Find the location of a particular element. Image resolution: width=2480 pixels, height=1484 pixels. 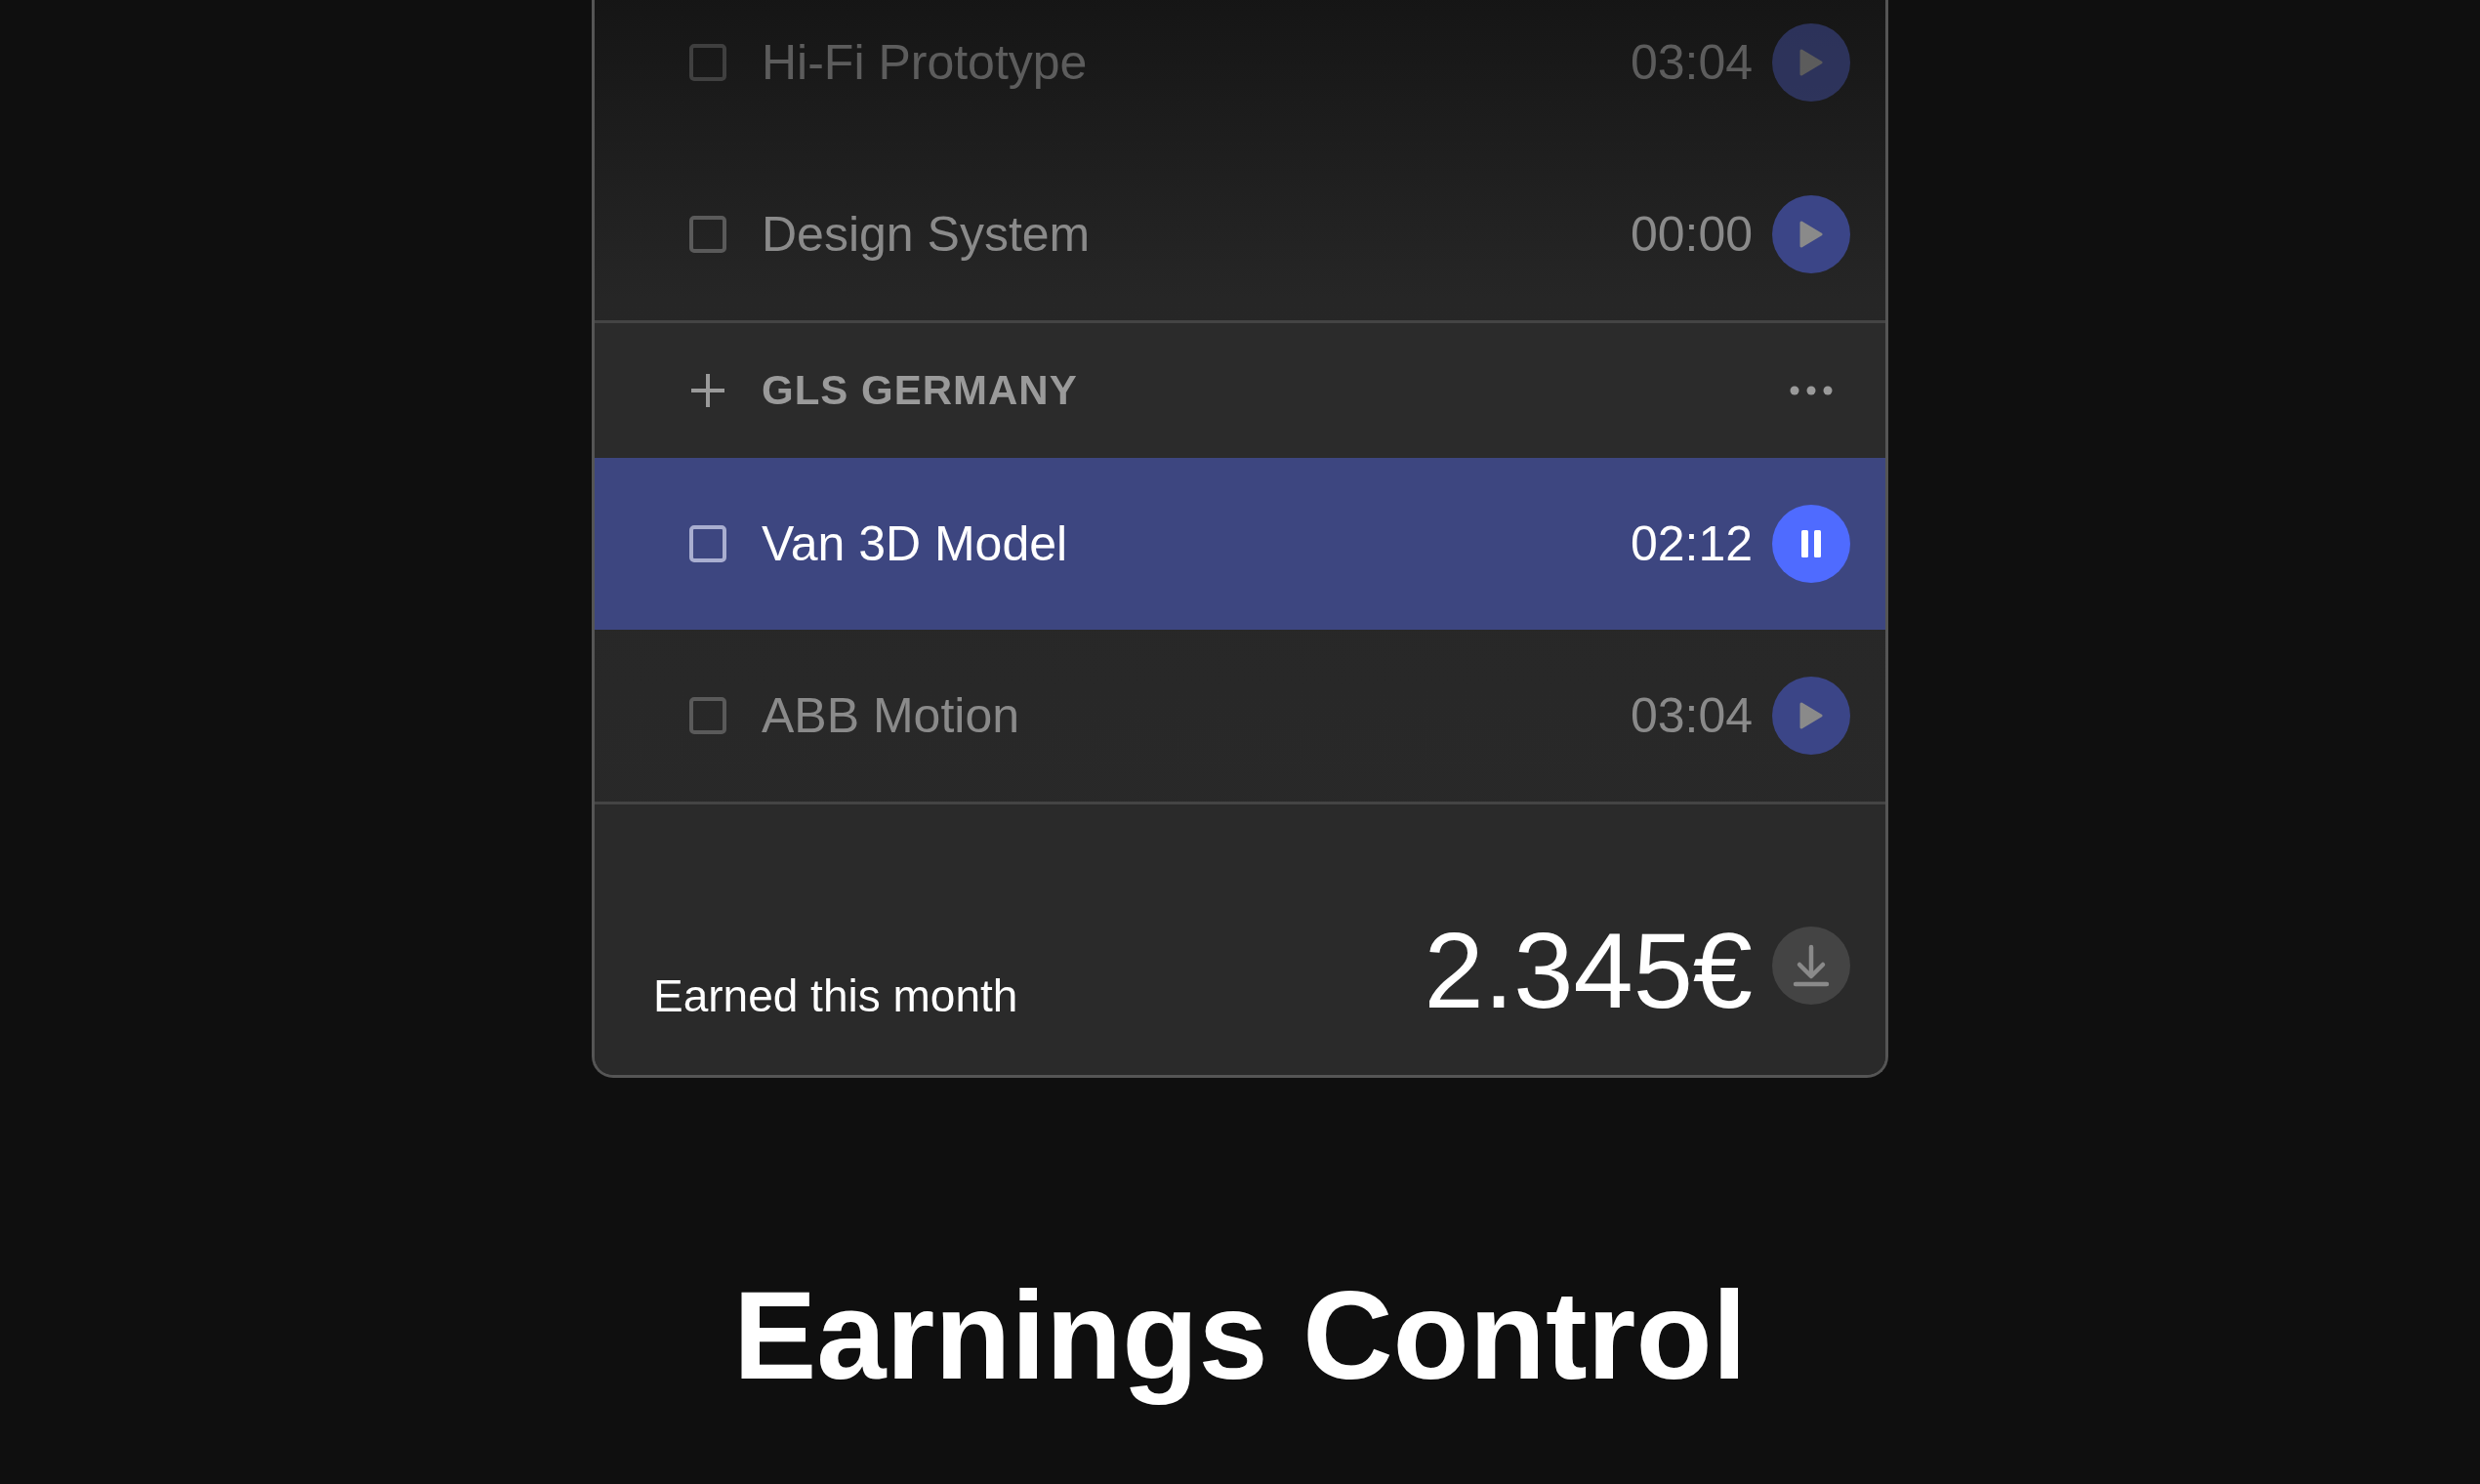

task-name: Van 3D Model is located at coordinates (915, 543).